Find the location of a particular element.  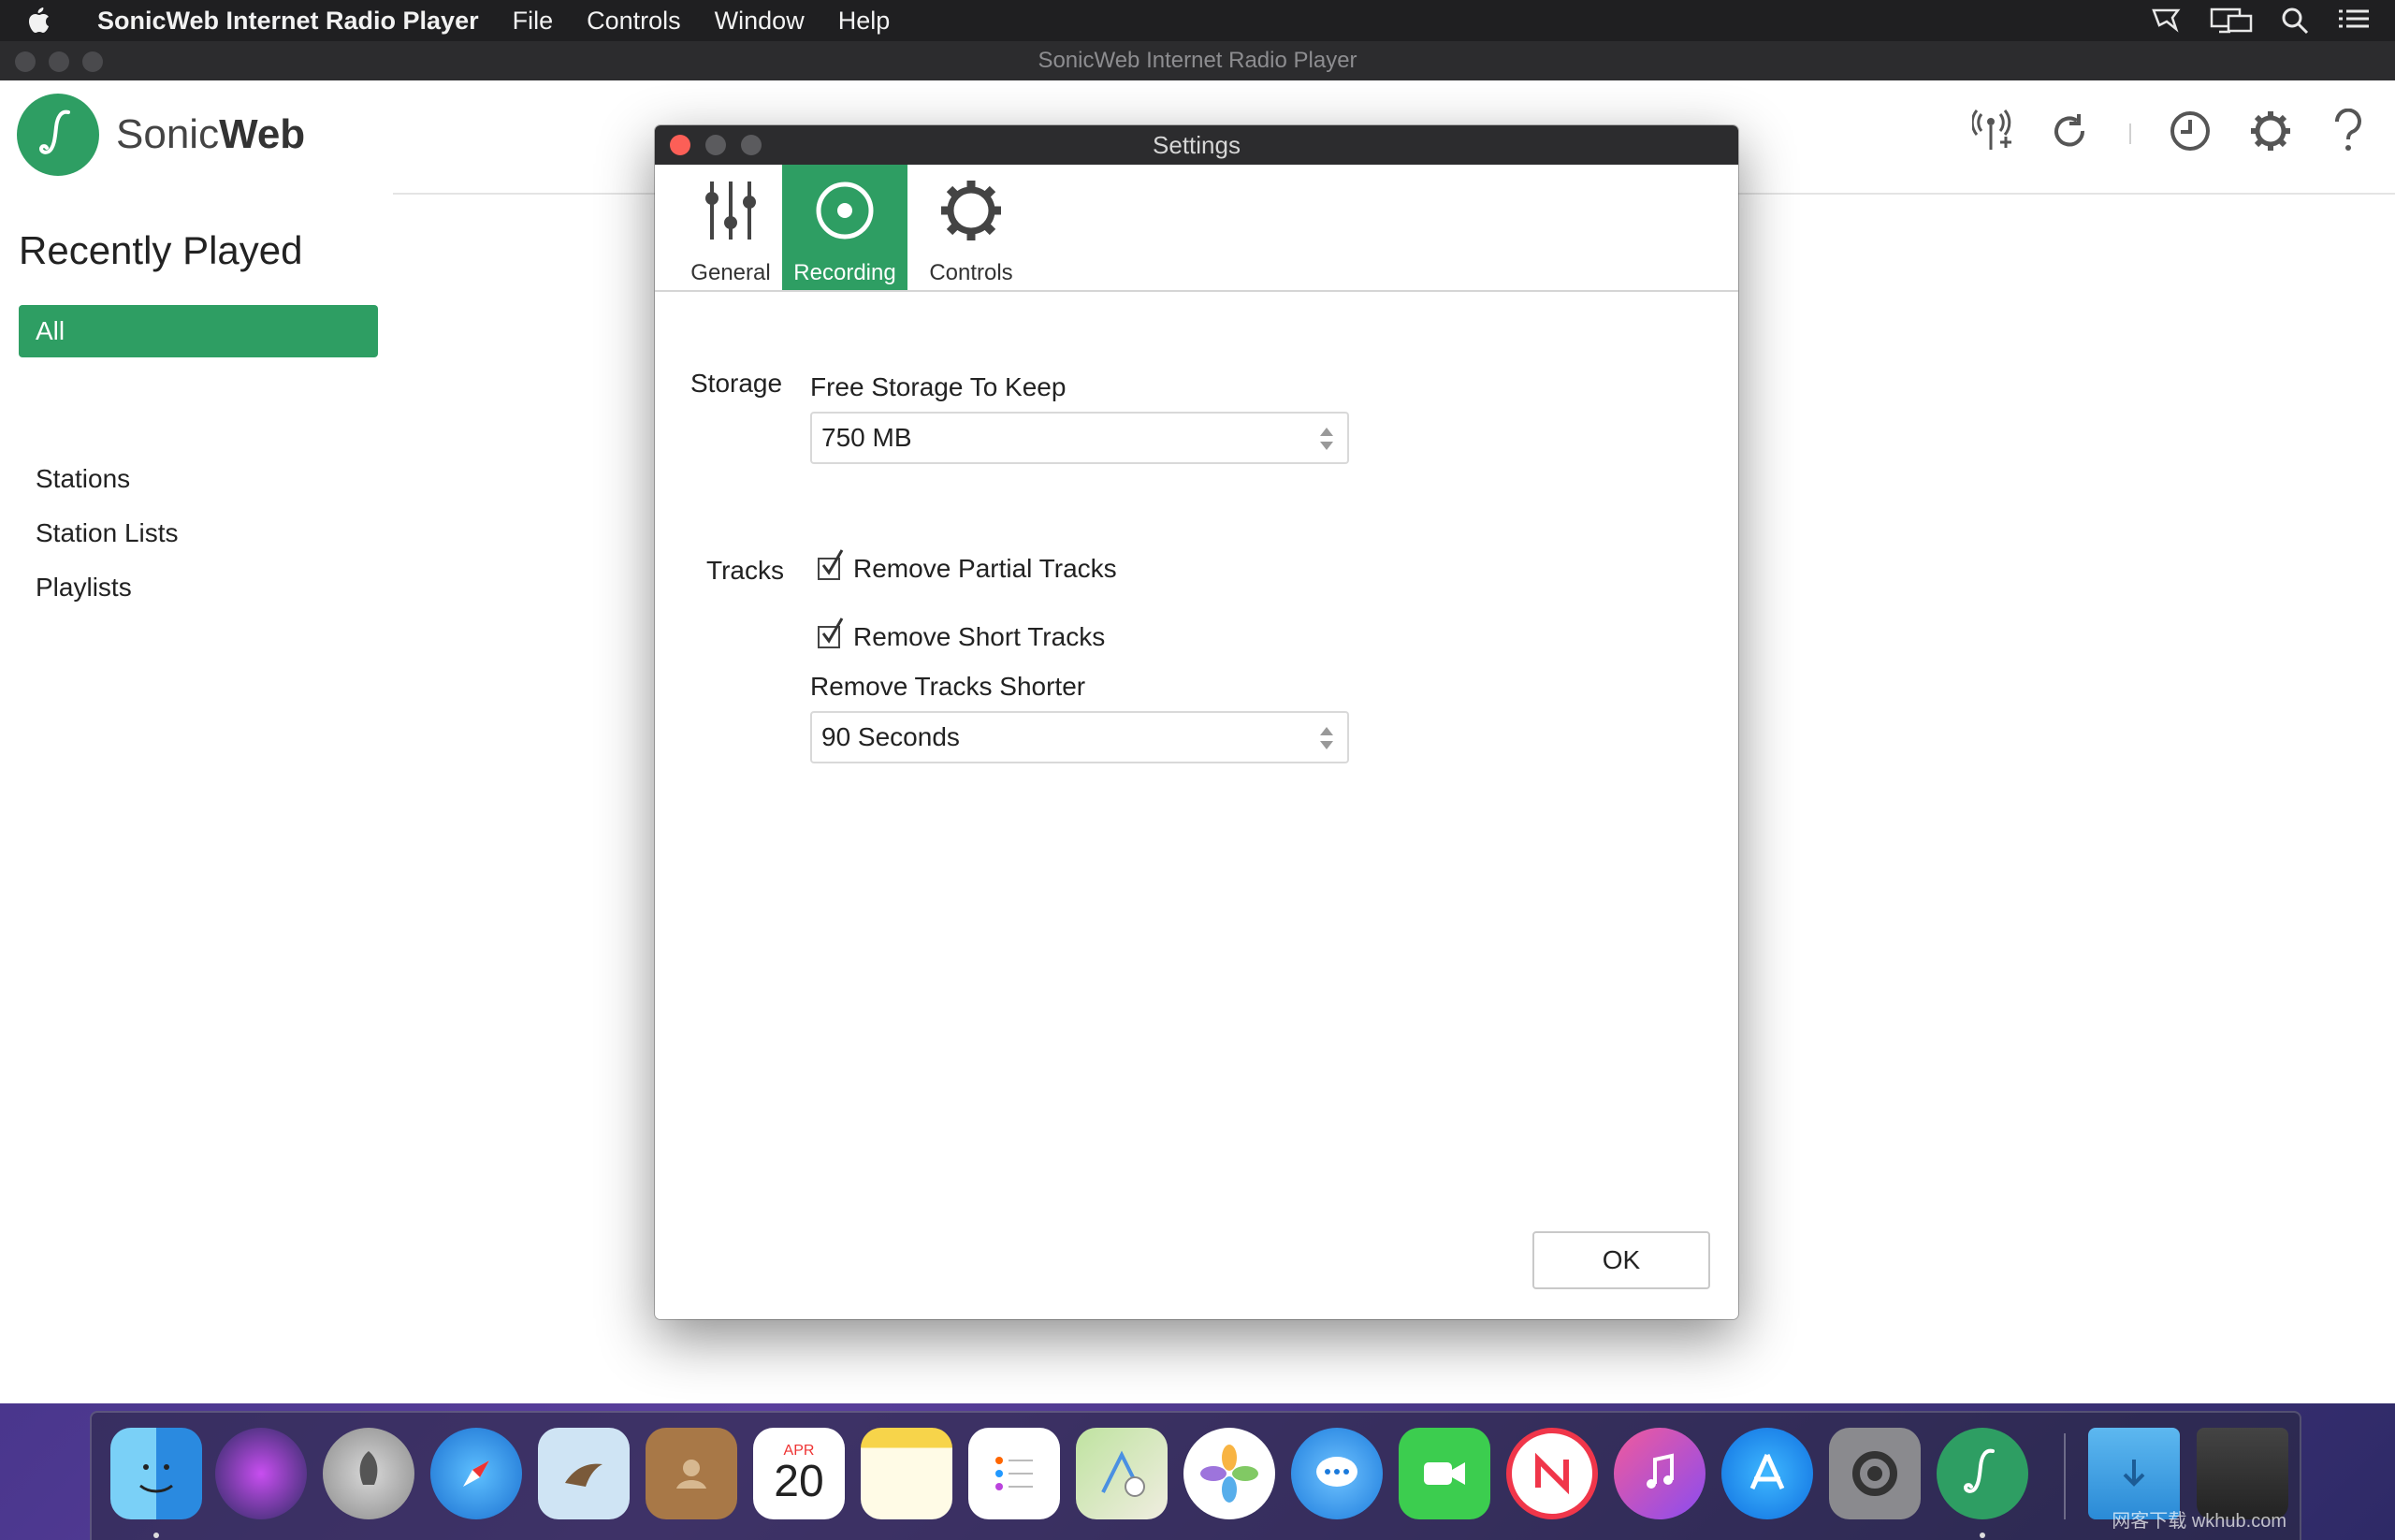

minimize-window-button is located at coordinates (59, 62).